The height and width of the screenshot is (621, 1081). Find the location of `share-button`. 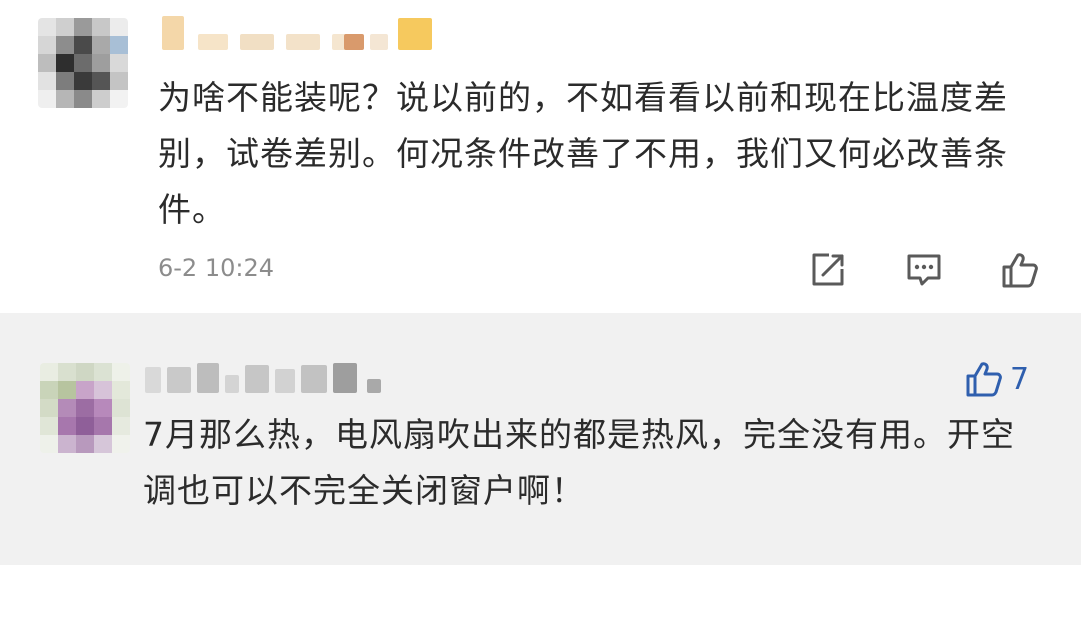

share-button is located at coordinates (828, 270).